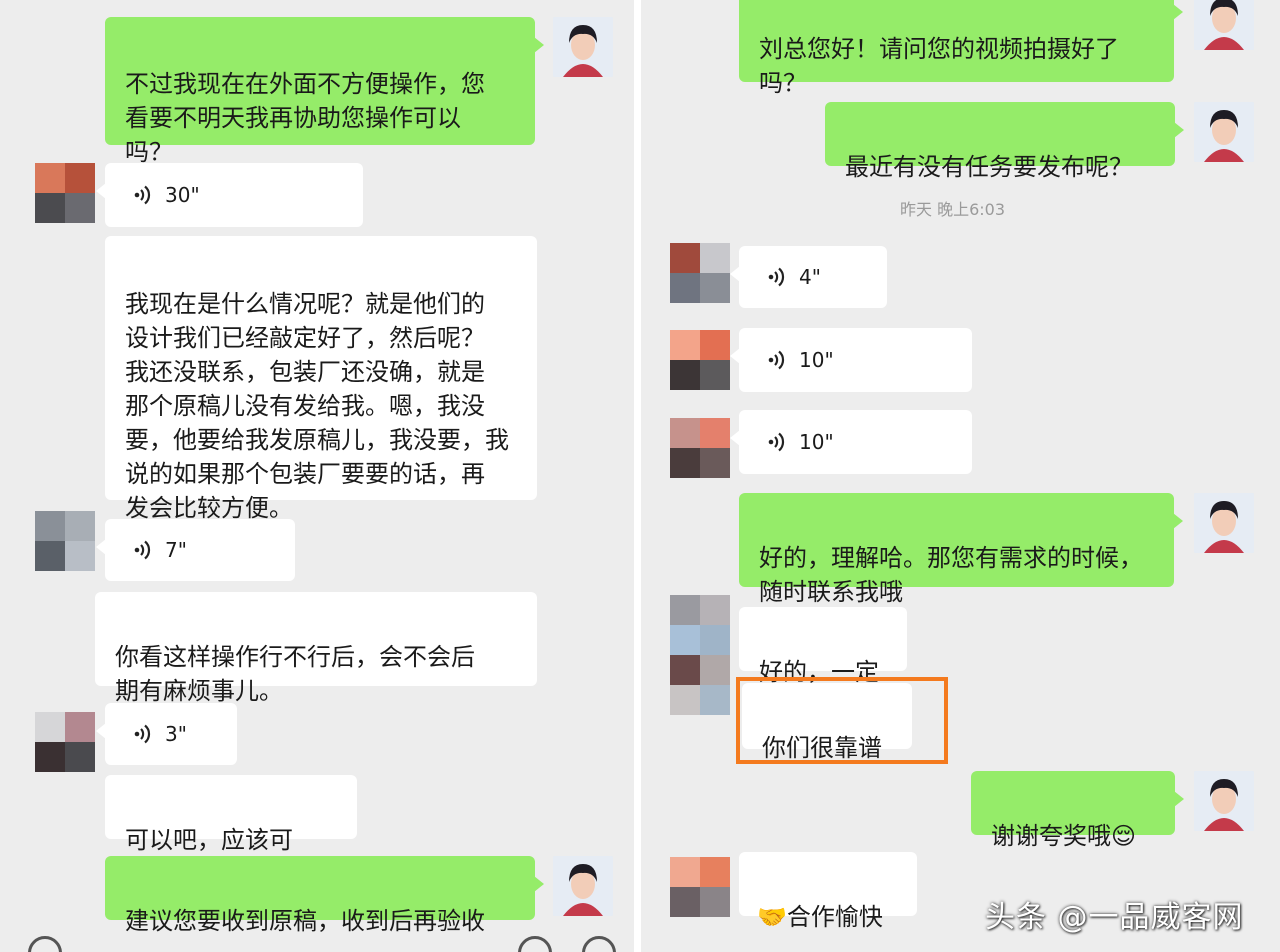 Image resolution: width=1280 pixels, height=952 pixels. I want to click on voice-message: 4", so click(808, 277).